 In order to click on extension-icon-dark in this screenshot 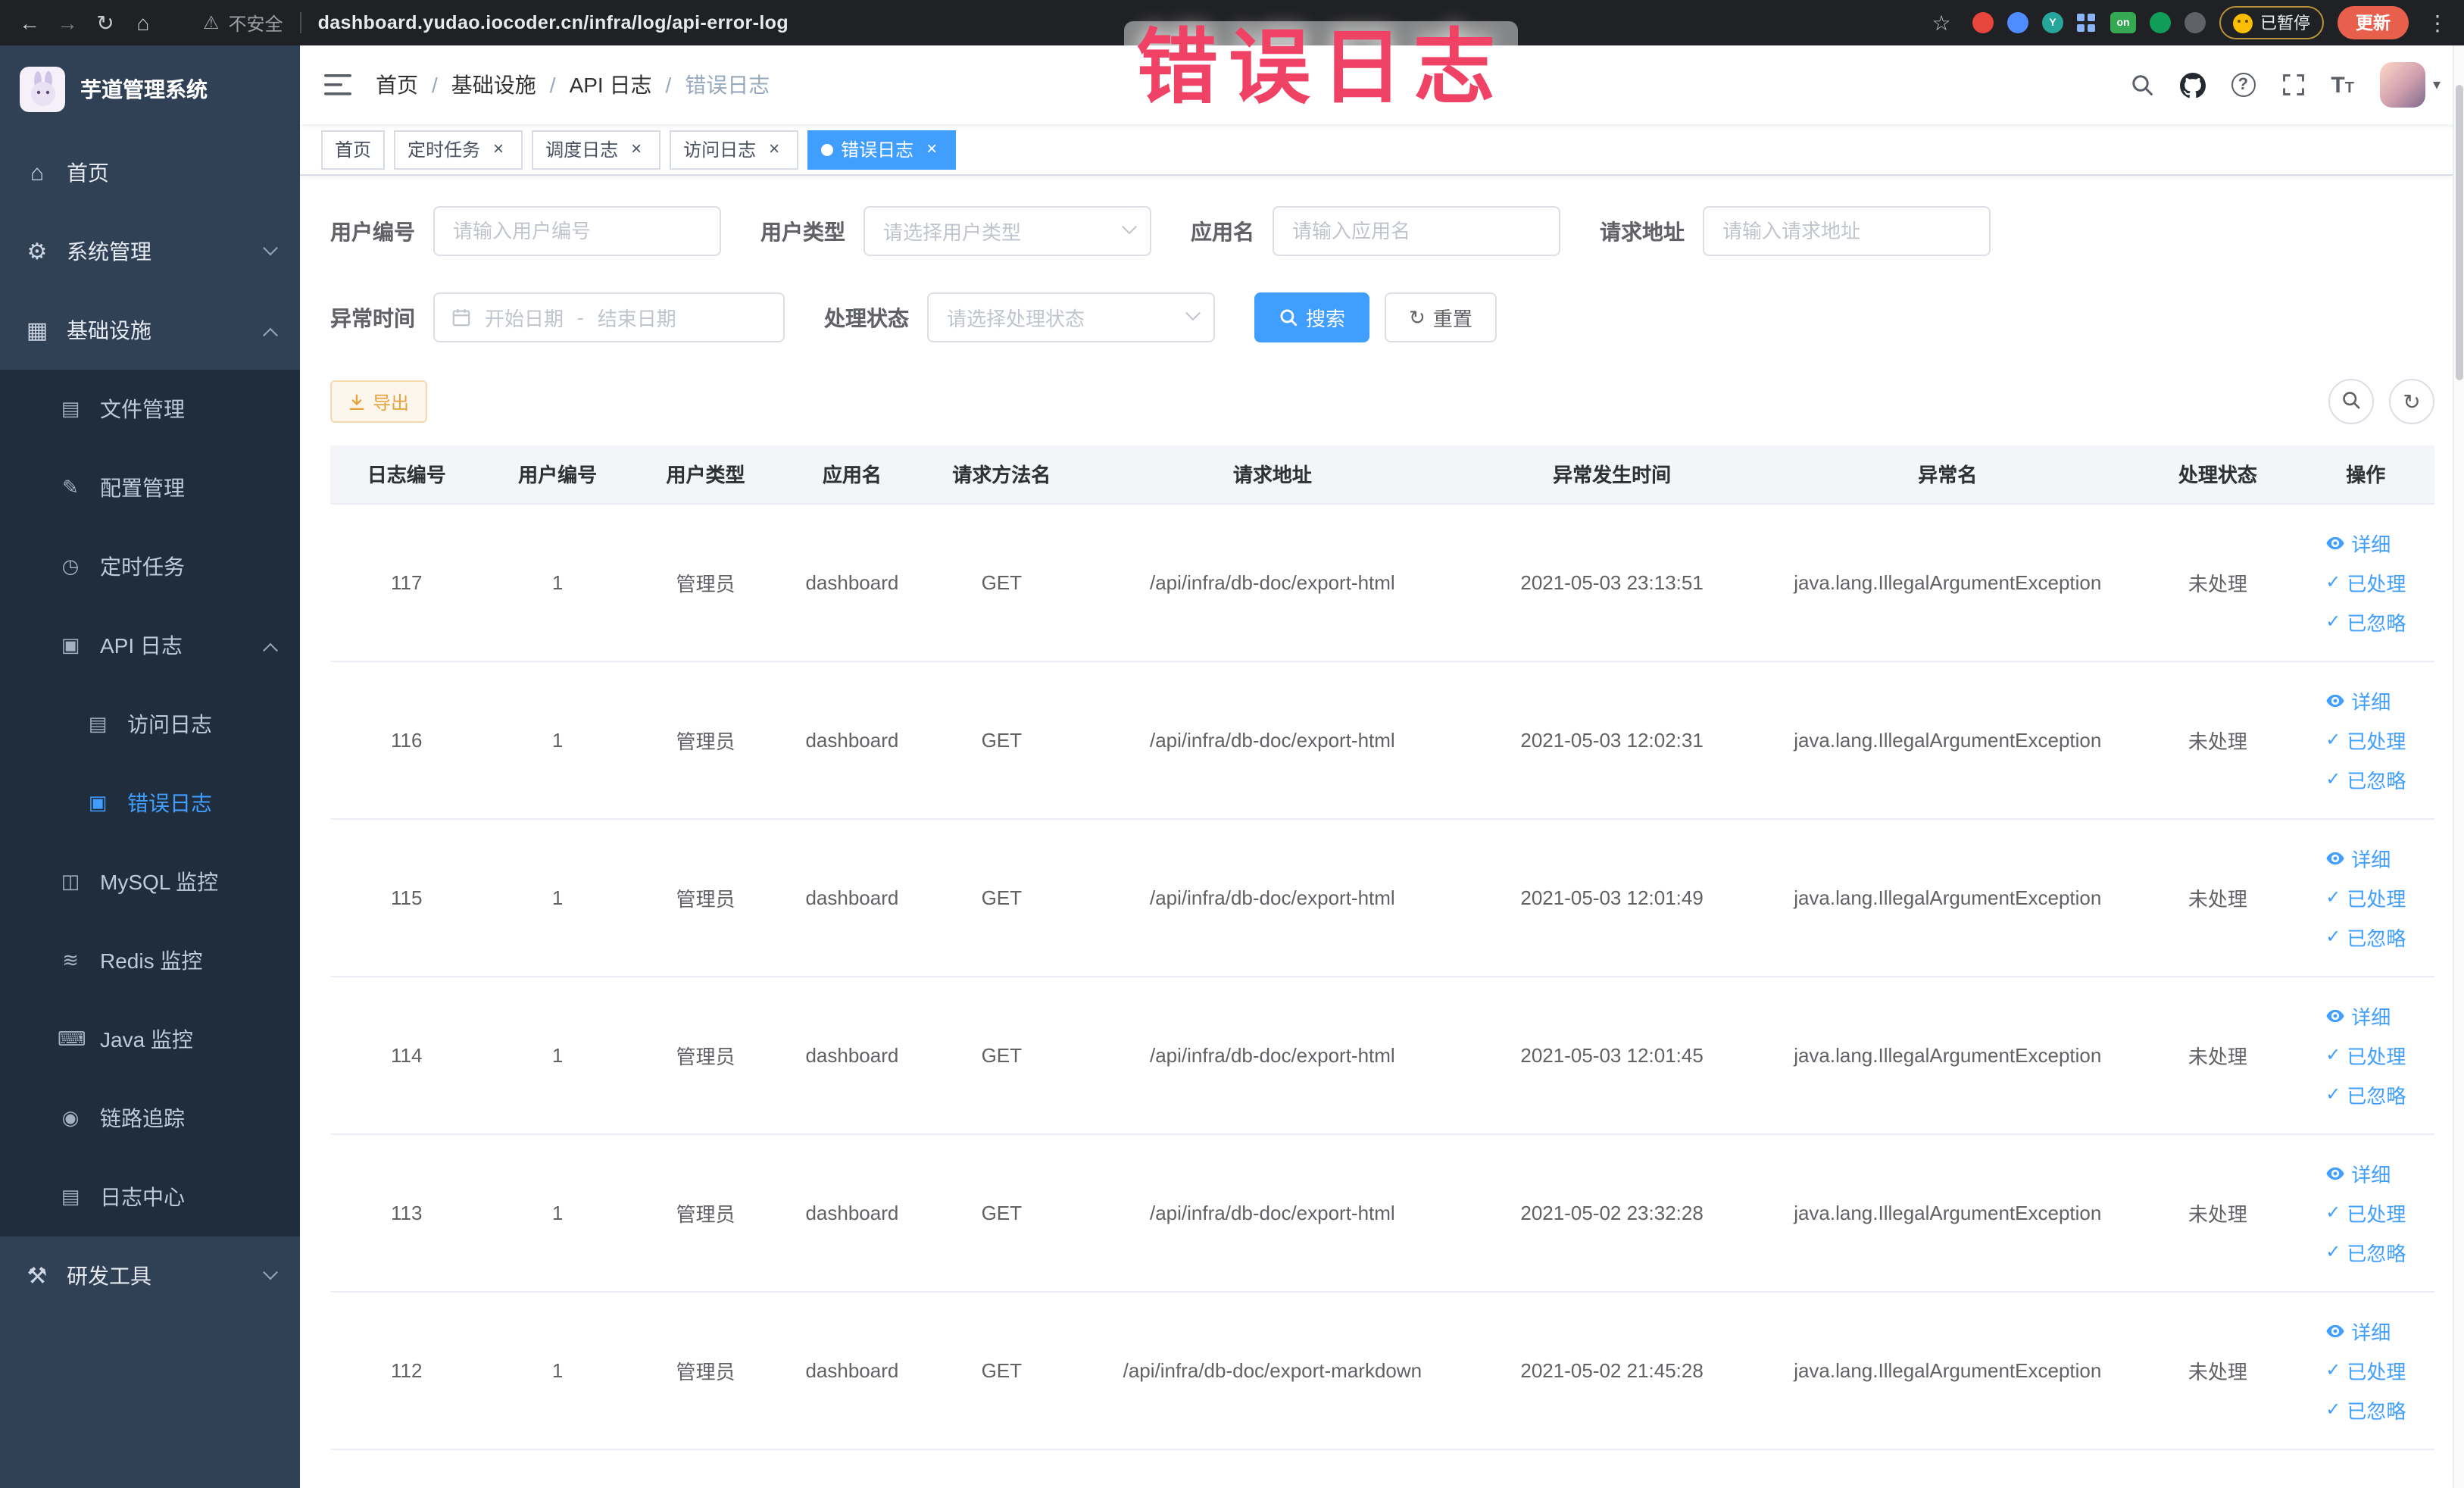, I will do `click(2195, 22)`.